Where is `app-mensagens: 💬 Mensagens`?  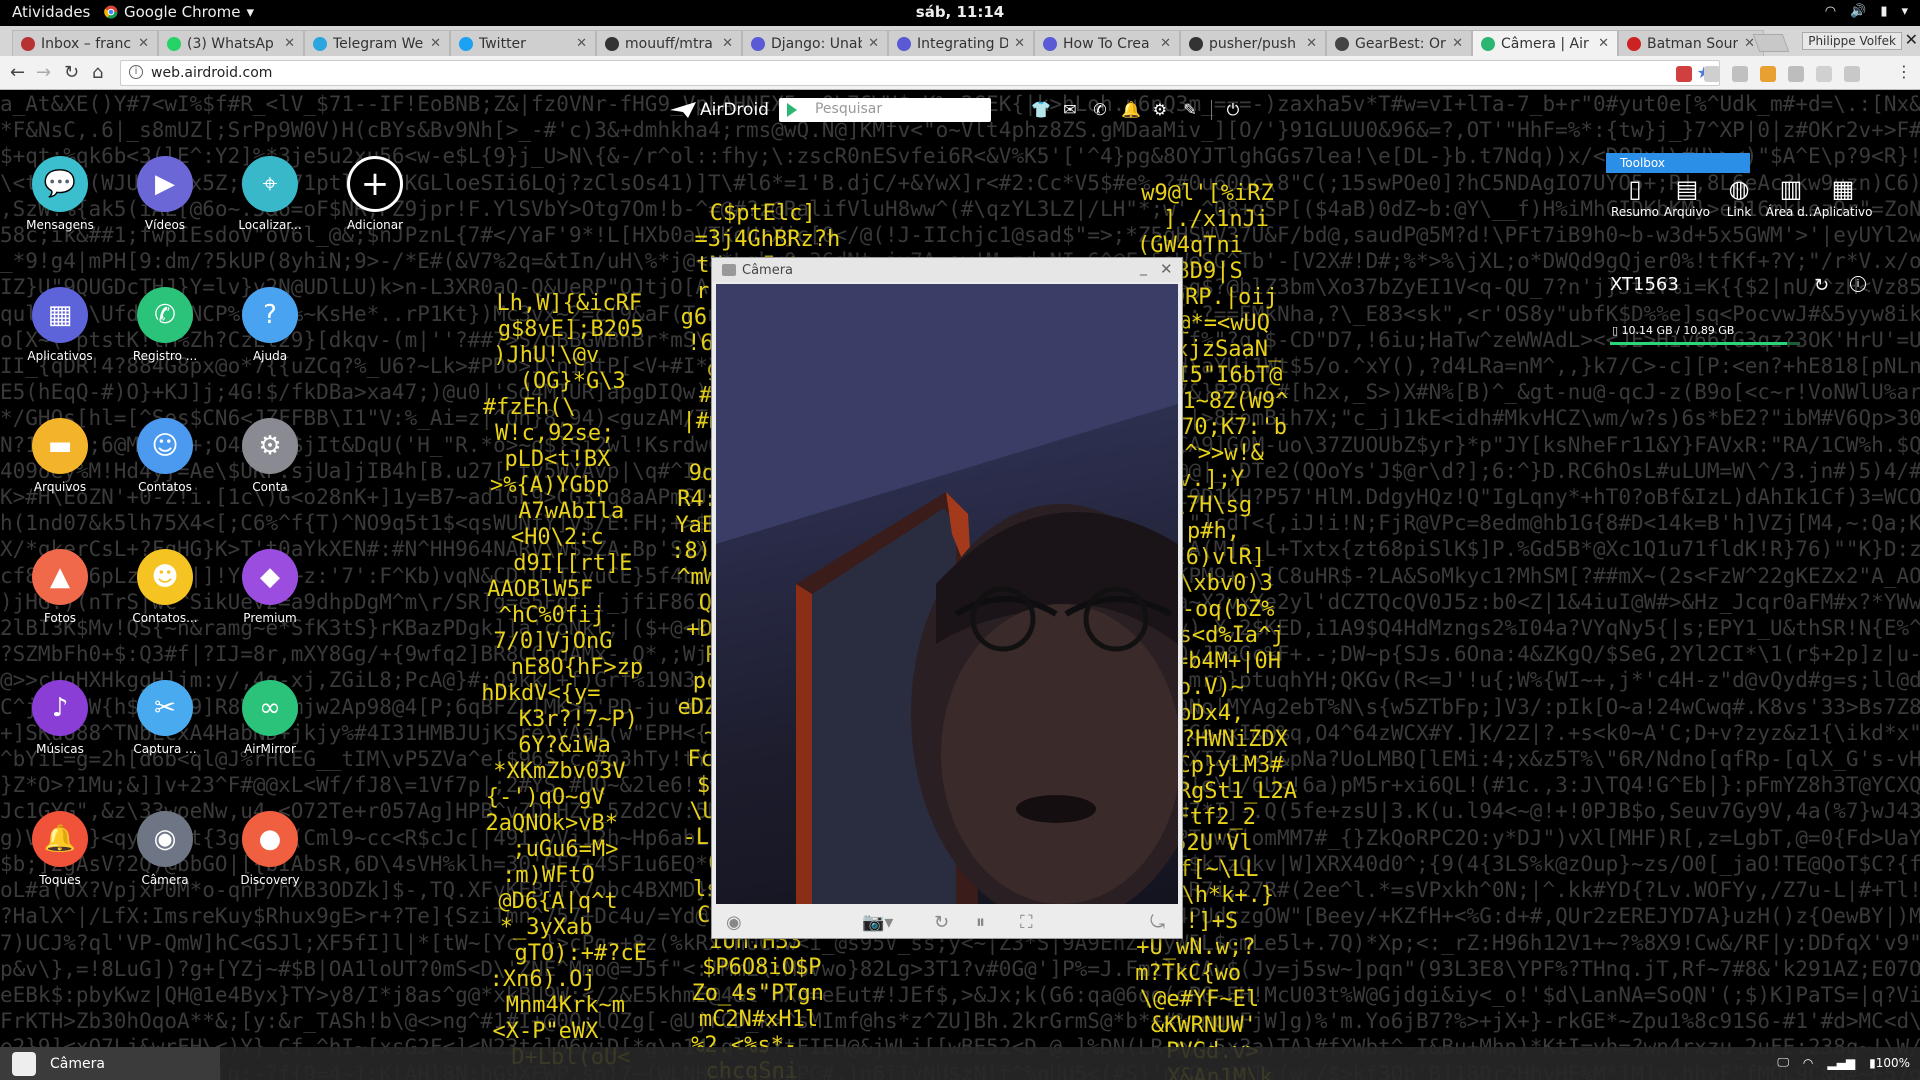
app-mensagens: 💬 Mensagens is located at coordinates (60, 194).